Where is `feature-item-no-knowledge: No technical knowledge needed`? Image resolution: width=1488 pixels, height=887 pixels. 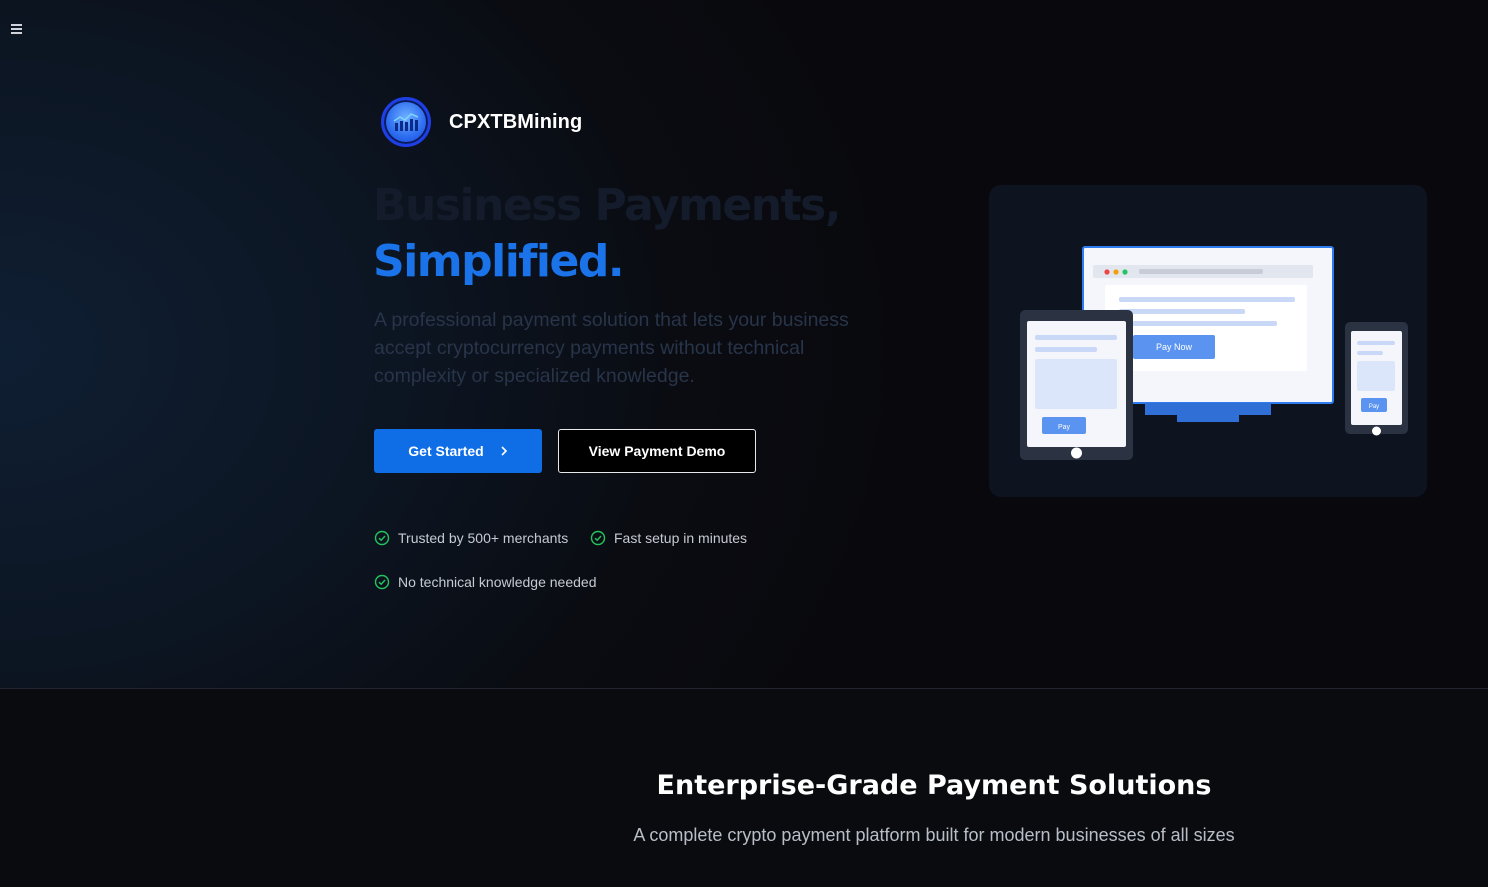 feature-item-no-knowledge: No technical knowledge needed is located at coordinates (485, 582).